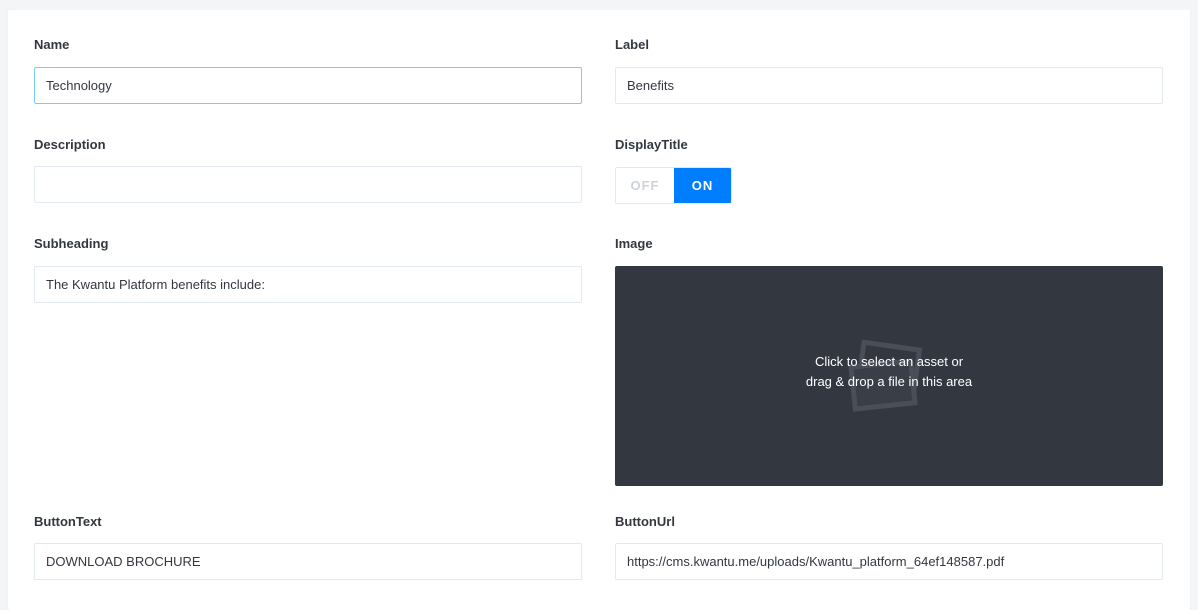 Image resolution: width=1198 pixels, height=610 pixels. Describe the element at coordinates (889, 85) in the screenshot. I see `label-input` at that location.